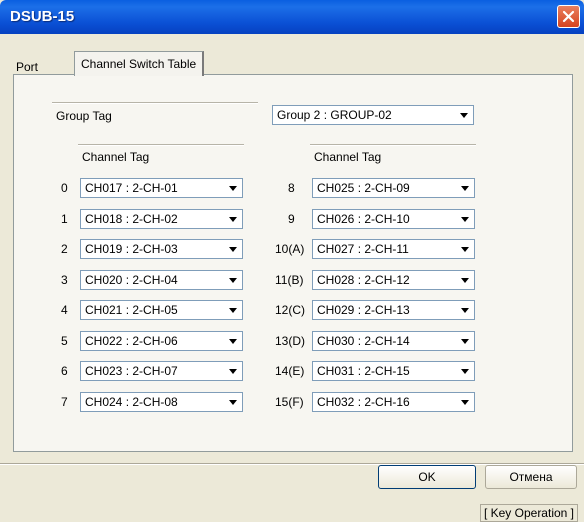 This screenshot has height=522, width=584. I want to click on combo-value: CH024 : 2-CH-08, so click(131, 402).